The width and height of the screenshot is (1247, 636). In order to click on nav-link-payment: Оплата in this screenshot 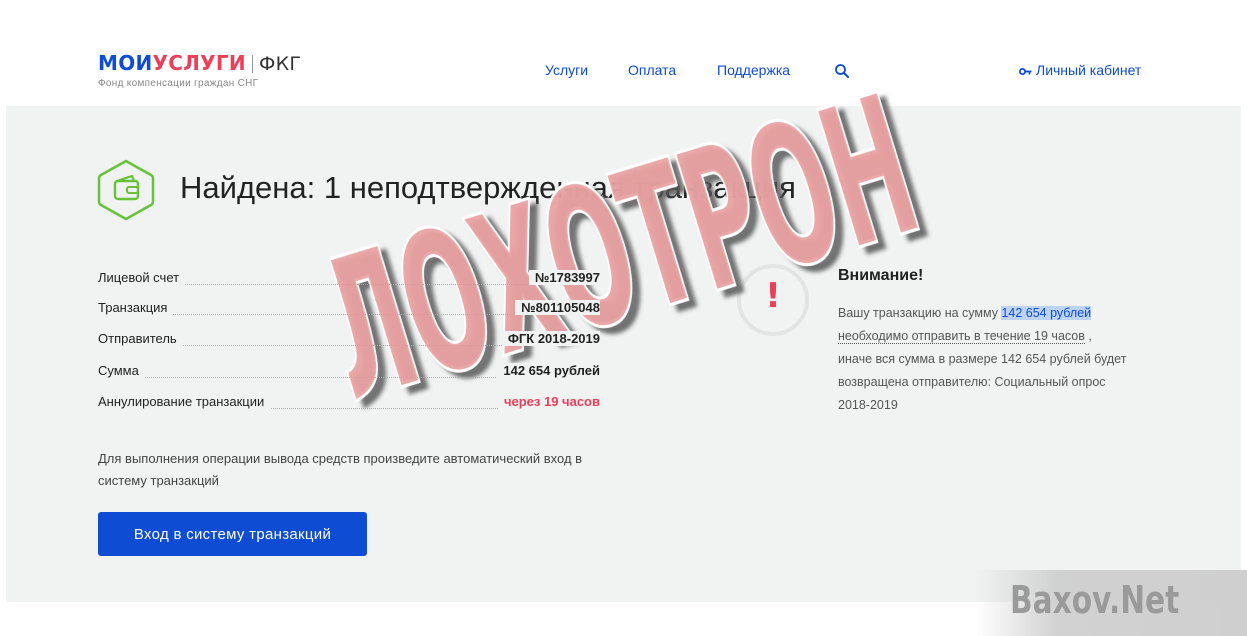, I will do `click(652, 70)`.